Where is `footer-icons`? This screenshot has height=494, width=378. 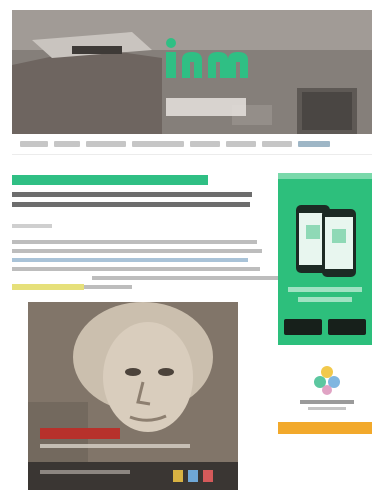 footer-icons is located at coordinates (126, 476).